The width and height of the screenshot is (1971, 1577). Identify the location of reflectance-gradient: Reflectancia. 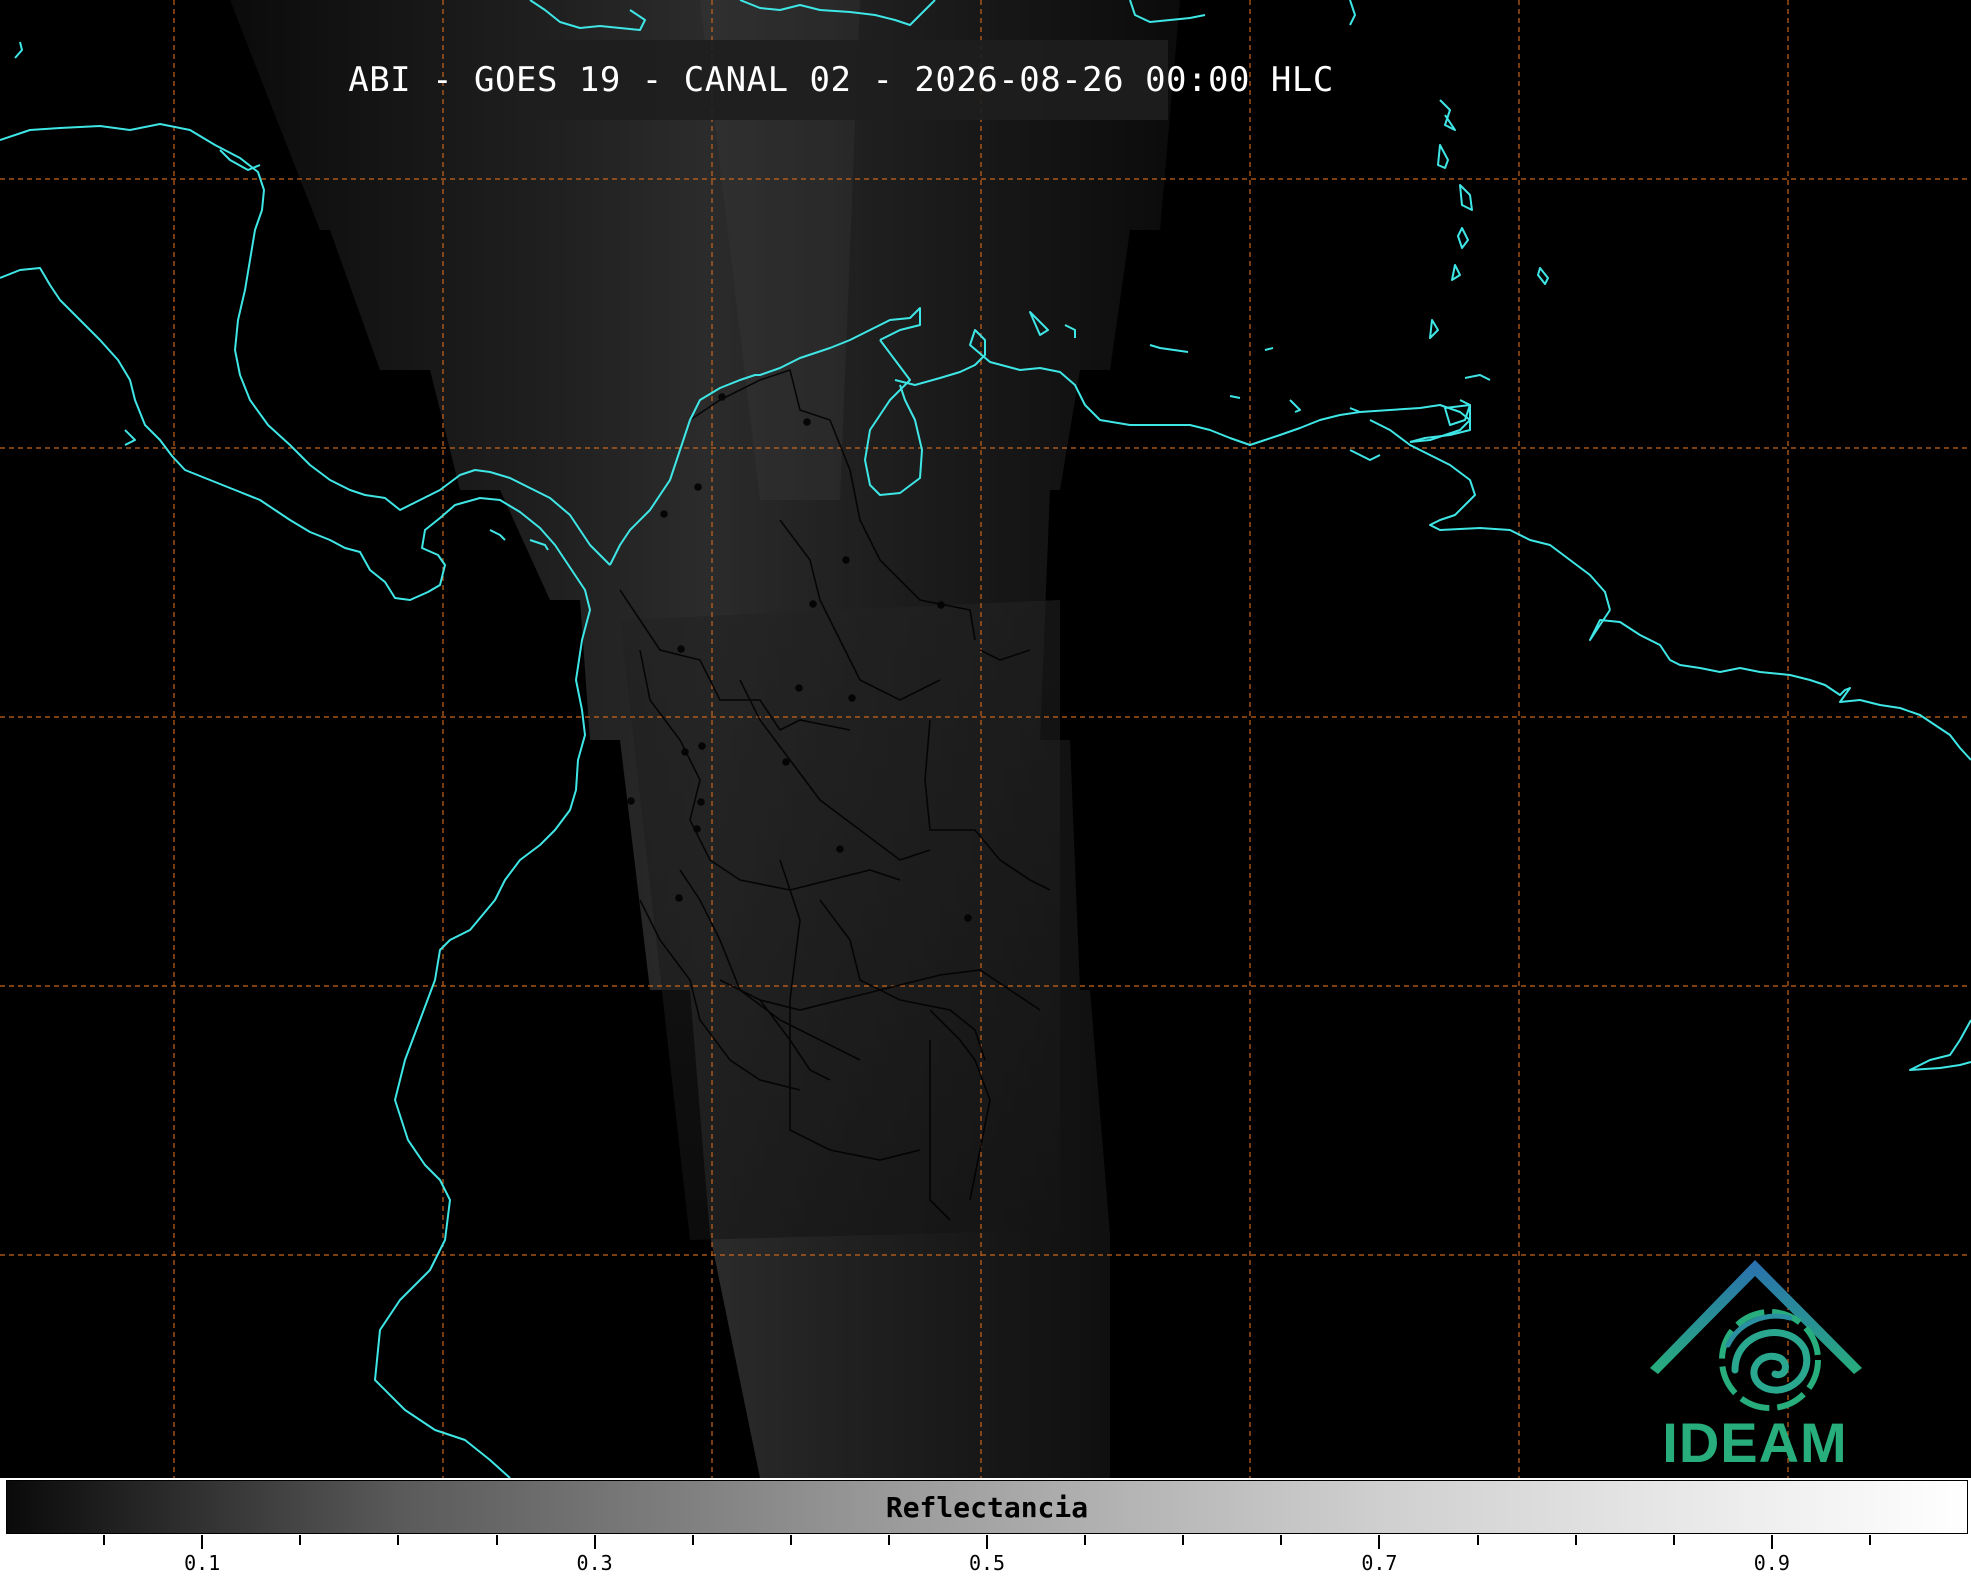
(987, 1507).